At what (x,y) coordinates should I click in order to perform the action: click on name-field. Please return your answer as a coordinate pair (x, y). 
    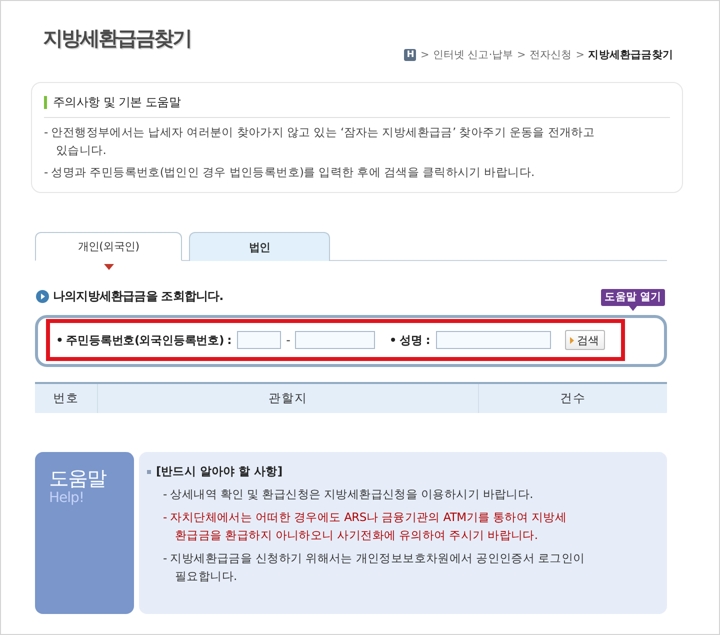
    Looking at the image, I should click on (493, 340).